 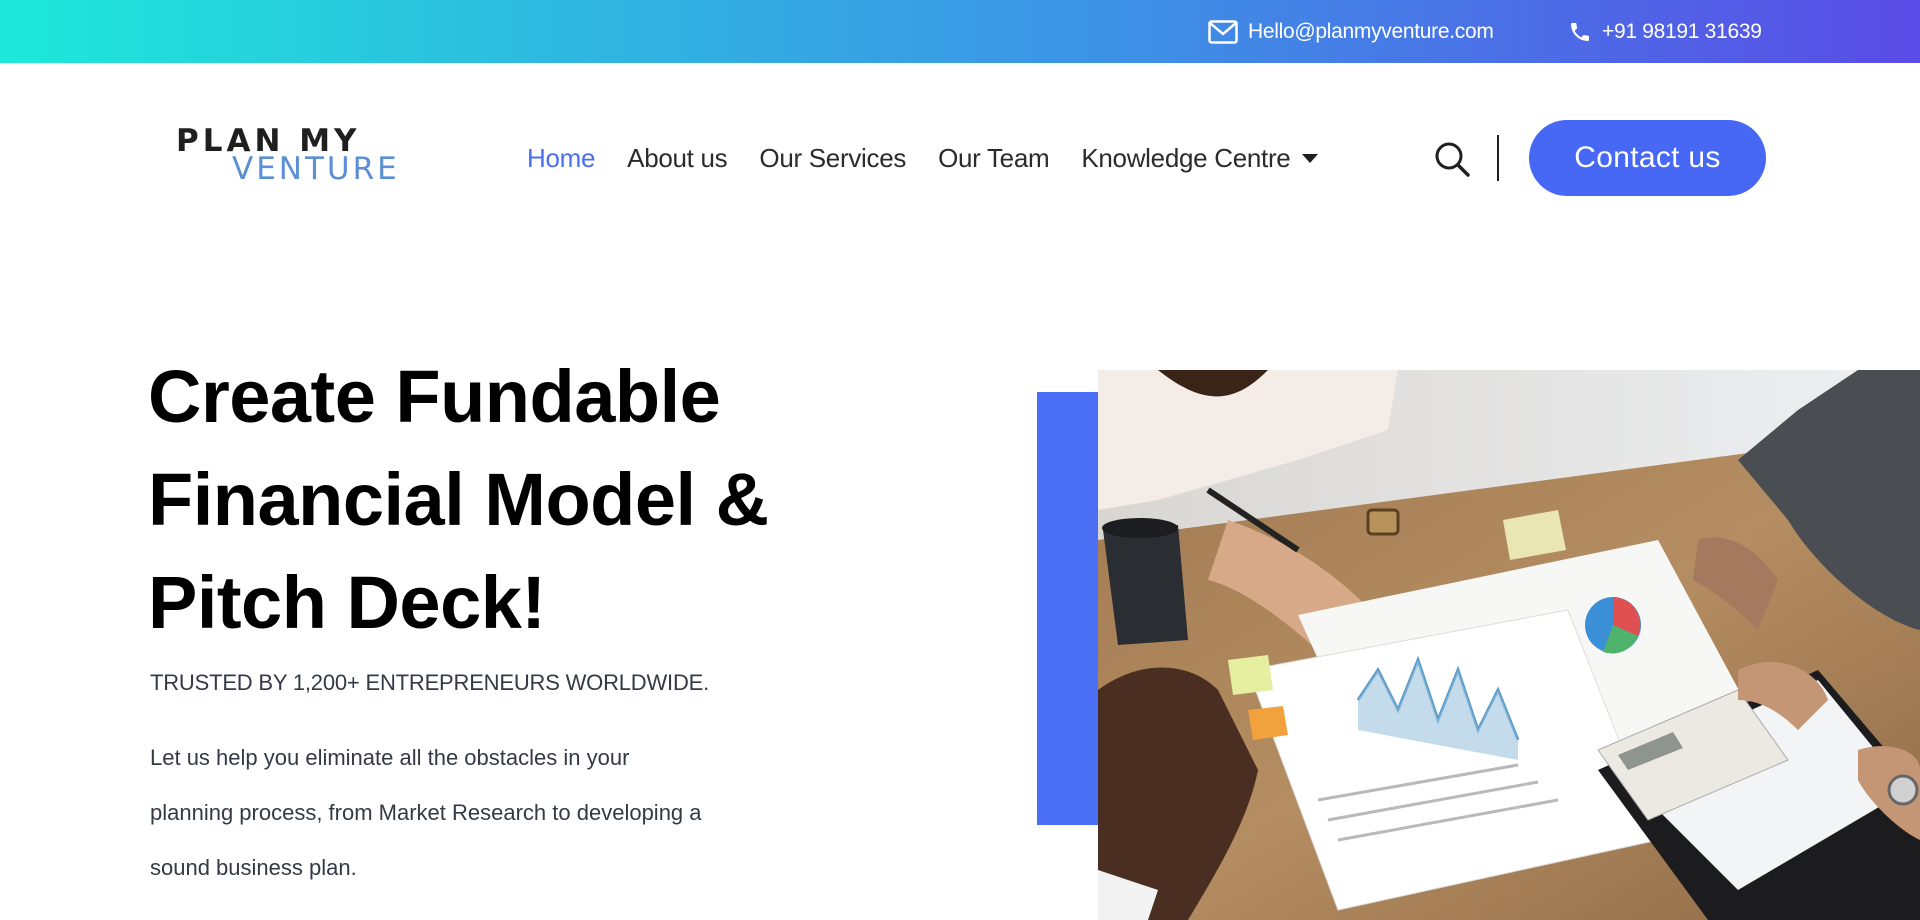 I want to click on email-text: Hello@planmyventure.com, so click(x=1371, y=31).